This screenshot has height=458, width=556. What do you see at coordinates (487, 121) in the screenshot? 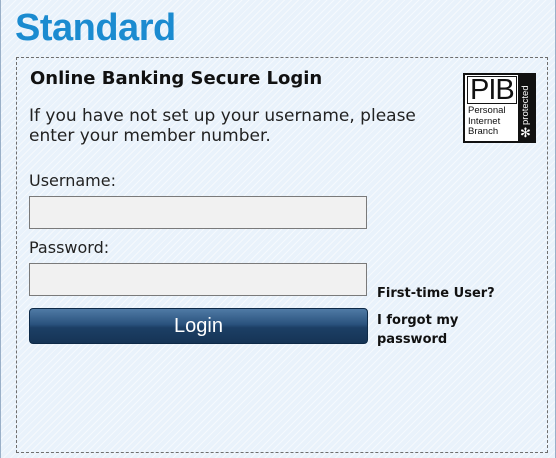
I see `pib-description: Personal Internet Branch` at bounding box center [487, 121].